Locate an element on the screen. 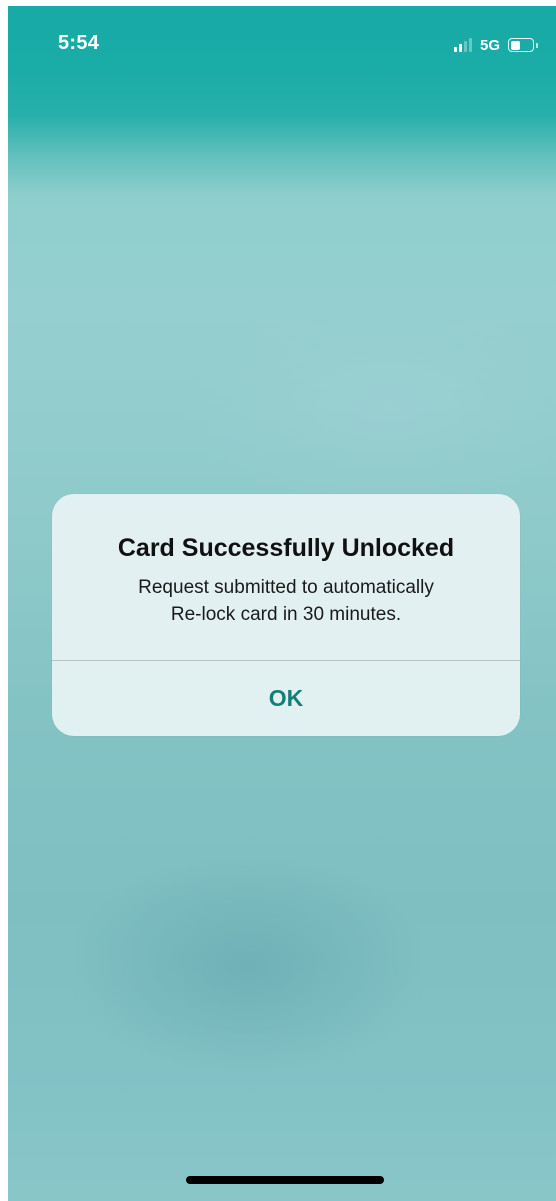 The height and width of the screenshot is (1201, 556). battery-icon is located at coordinates (523, 45).